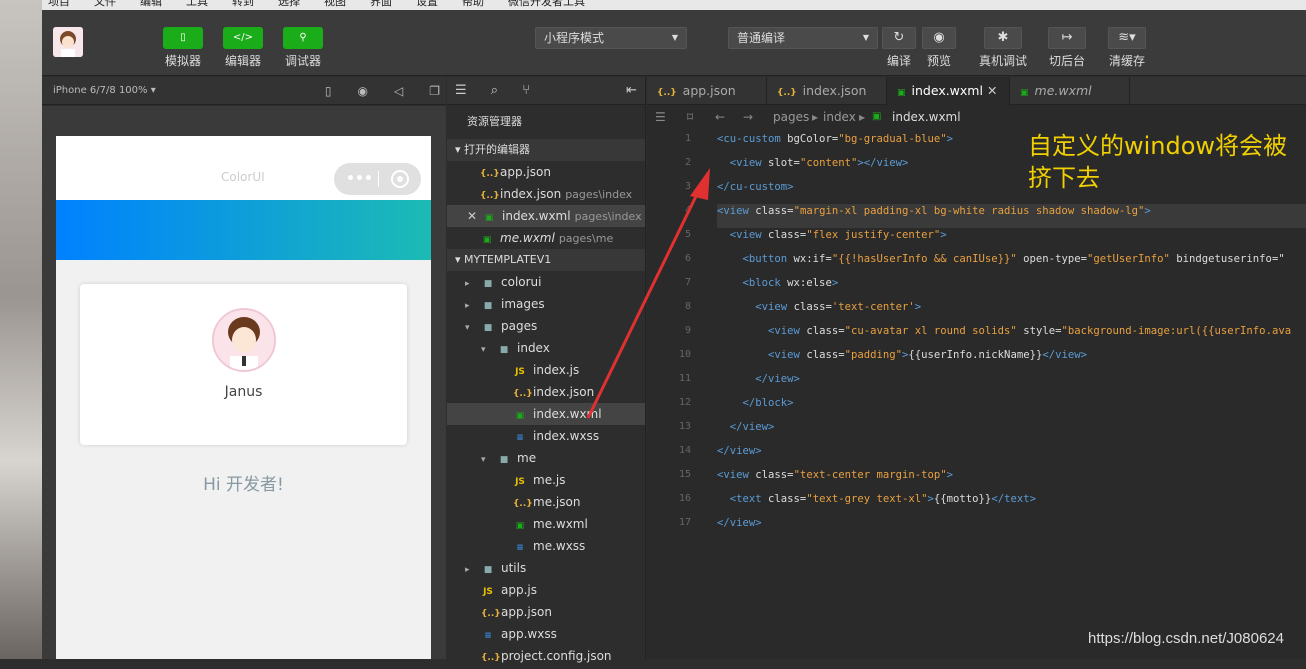  What do you see at coordinates (494, 90) in the screenshot?
I see `search-icon: ⌕` at bounding box center [494, 90].